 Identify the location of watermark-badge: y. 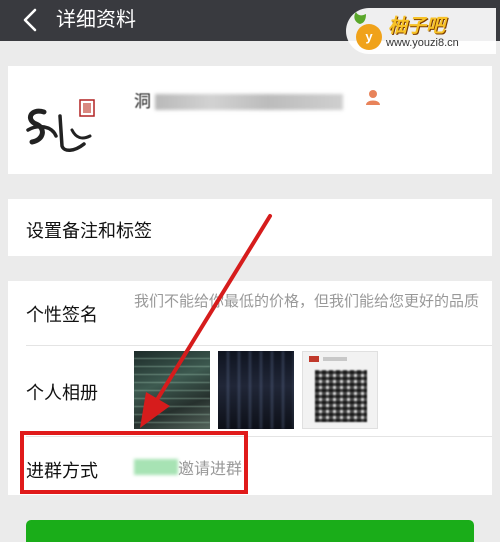
(369, 37).